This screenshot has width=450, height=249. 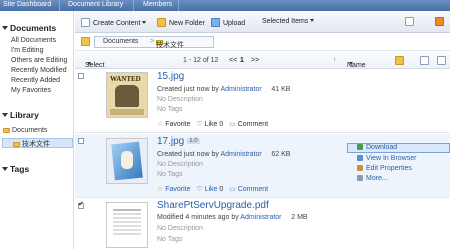 What do you see at coordinates (439, 21) in the screenshot?
I see `rss-feed-icon` at bounding box center [439, 21].